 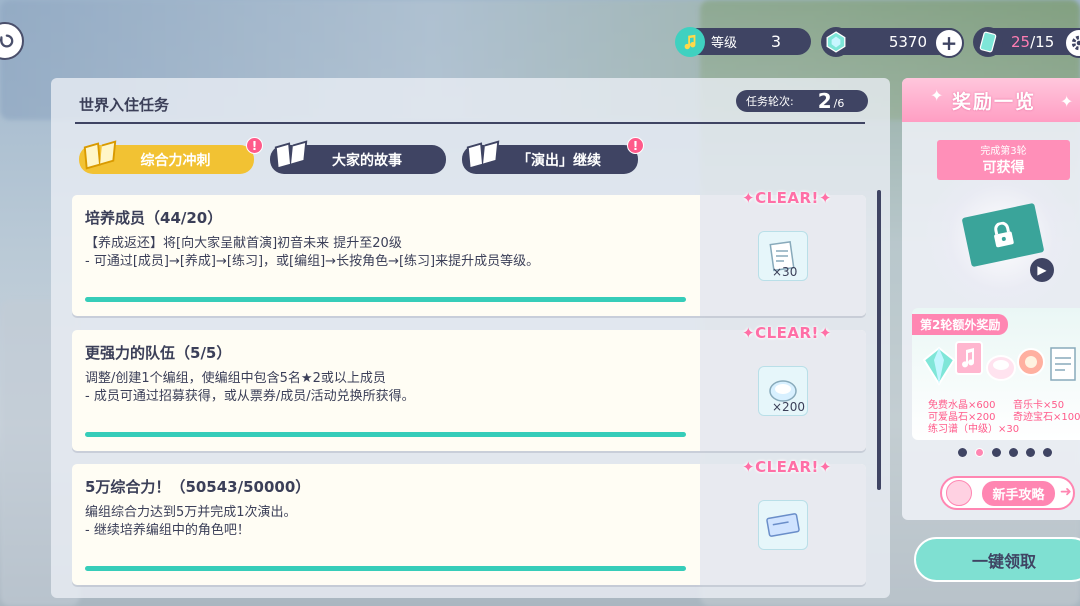 What do you see at coordinates (1021, 41) in the screenshot?
I see `ticket-current: 25` at bounding box center [1021, 41].